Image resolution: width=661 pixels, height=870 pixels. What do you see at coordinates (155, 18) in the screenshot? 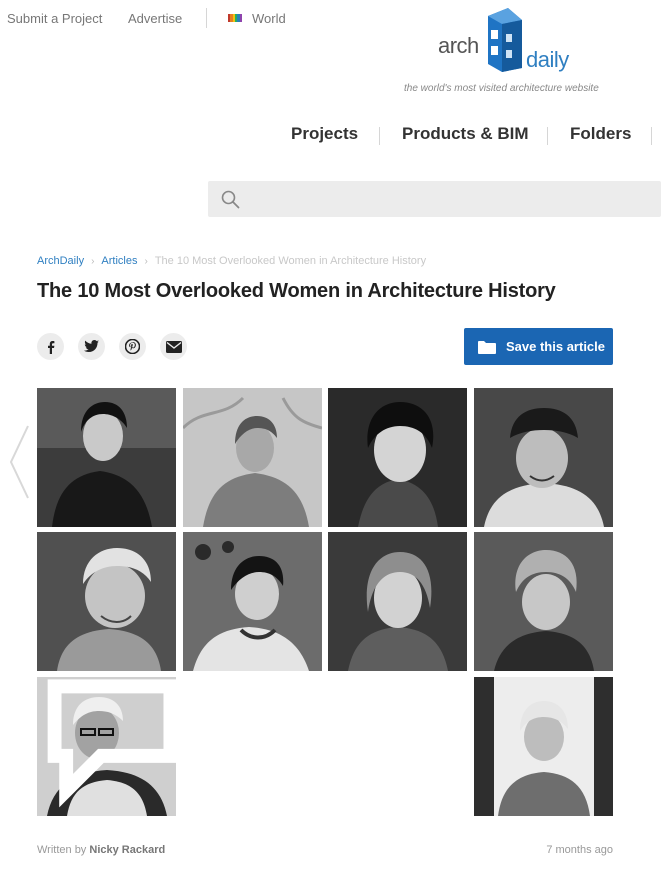
I see `advertise-link: Advertise` at bounding box center [155, 18].